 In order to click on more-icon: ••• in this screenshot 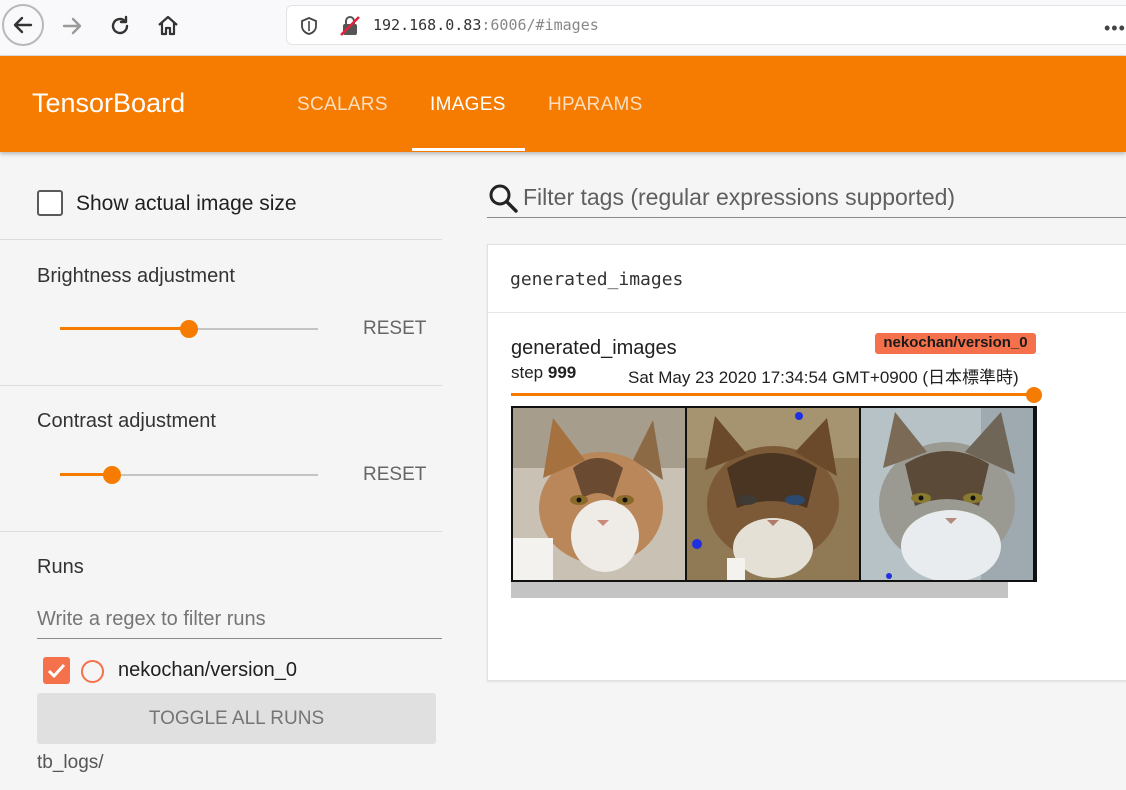, I will do `click(1115, 28)`.